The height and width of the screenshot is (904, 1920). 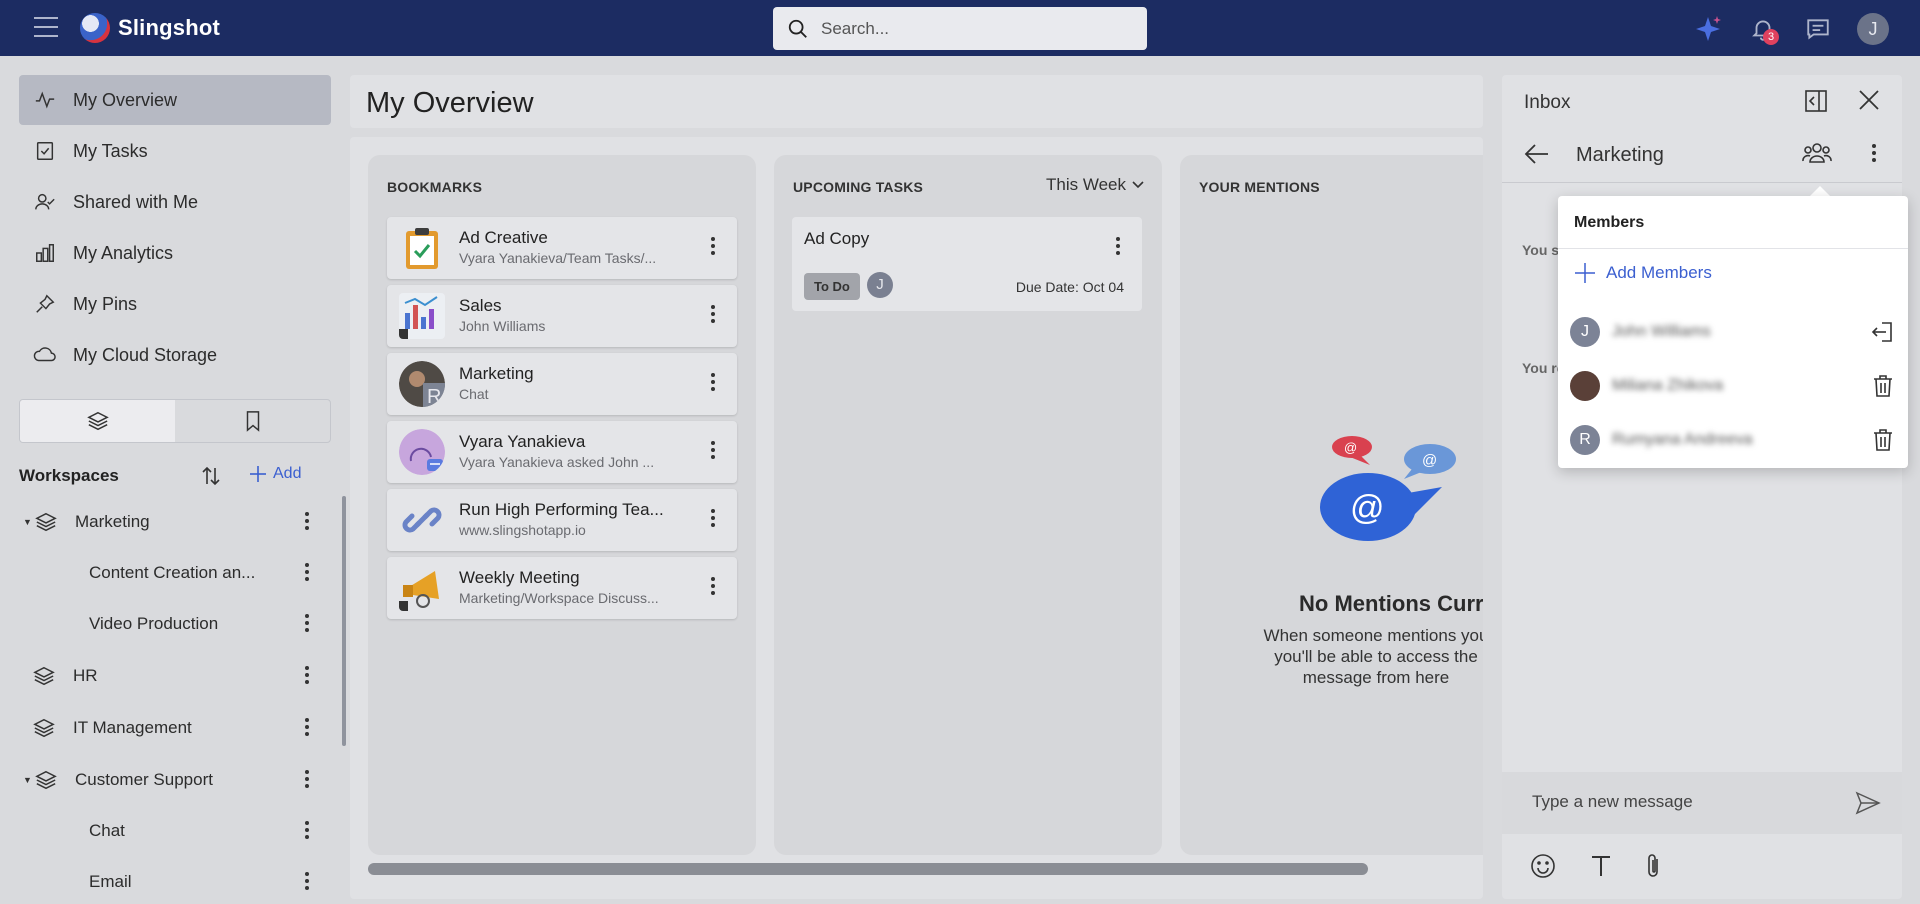 What do you see at coordinates (1543, 868) in the screenshot?
I see `emoji-icon` at bounding box center [1543, 868].